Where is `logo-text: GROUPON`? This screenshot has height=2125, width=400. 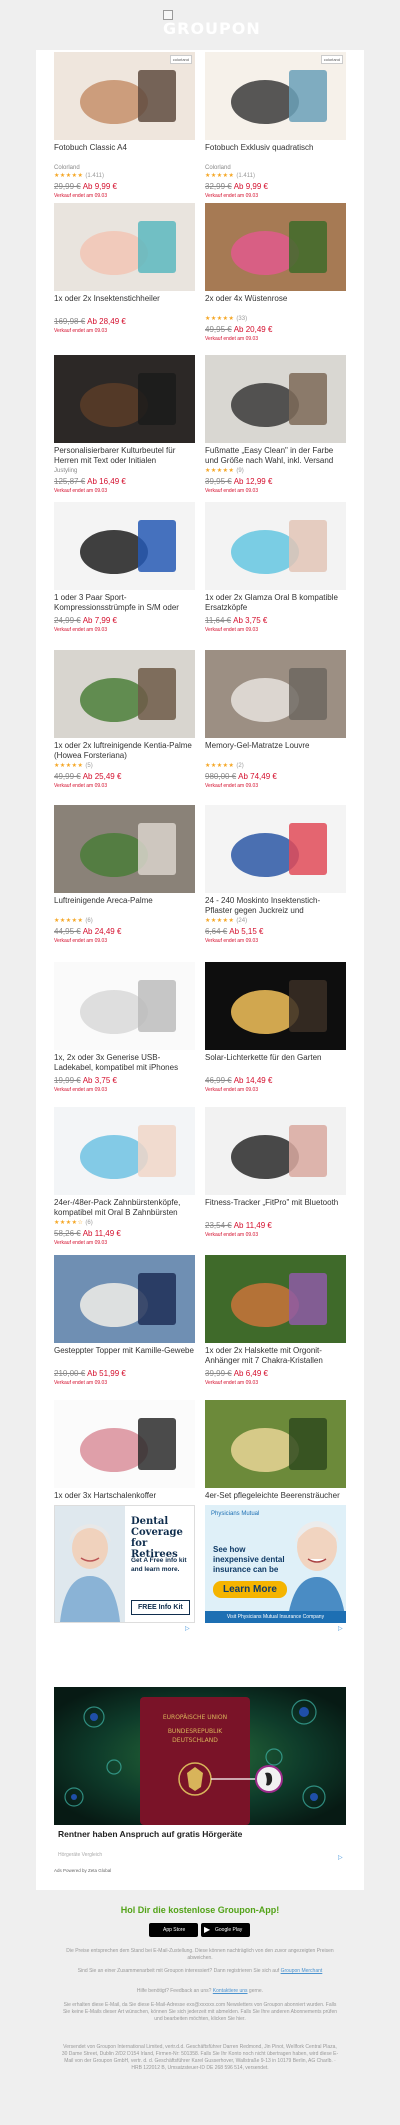 logo-text: GROUPON is located at coordinates (212, 28).